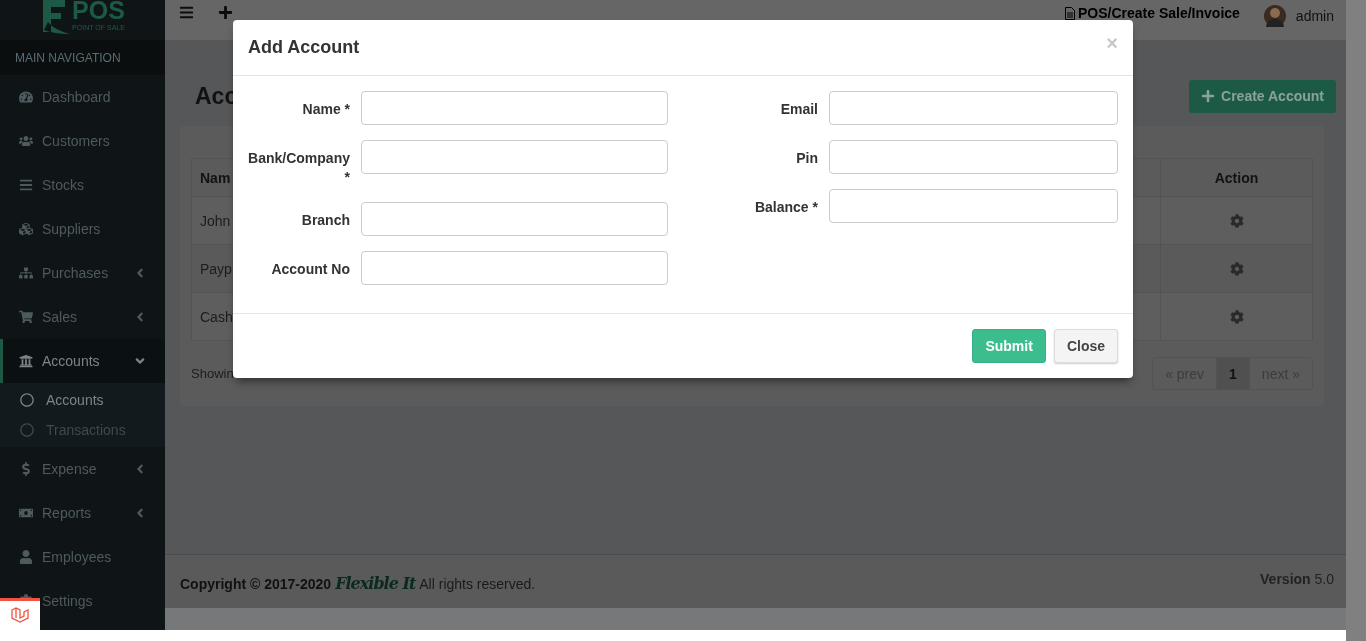 This screenshot has height=641, width=1366. What do you see at coordinates (216, 316) in the screenshot?
I see `table-cell: Cash` at bounding box center [216, 316].